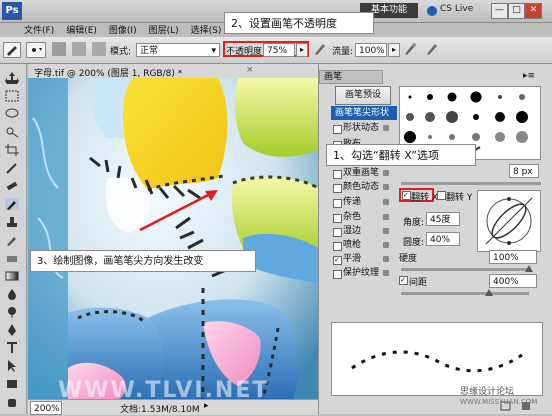  What do you see at coordinates (81, 29) in the screenshot?
I see `menu-edit: 编辑(E)` at bounding box center [81, 29].